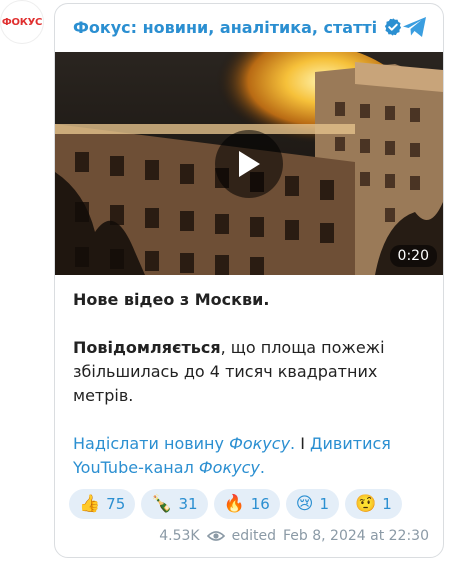 The height and width of the screenshot is (561, 450). I want to click on view-count: 4.53K, so click(179, 536).